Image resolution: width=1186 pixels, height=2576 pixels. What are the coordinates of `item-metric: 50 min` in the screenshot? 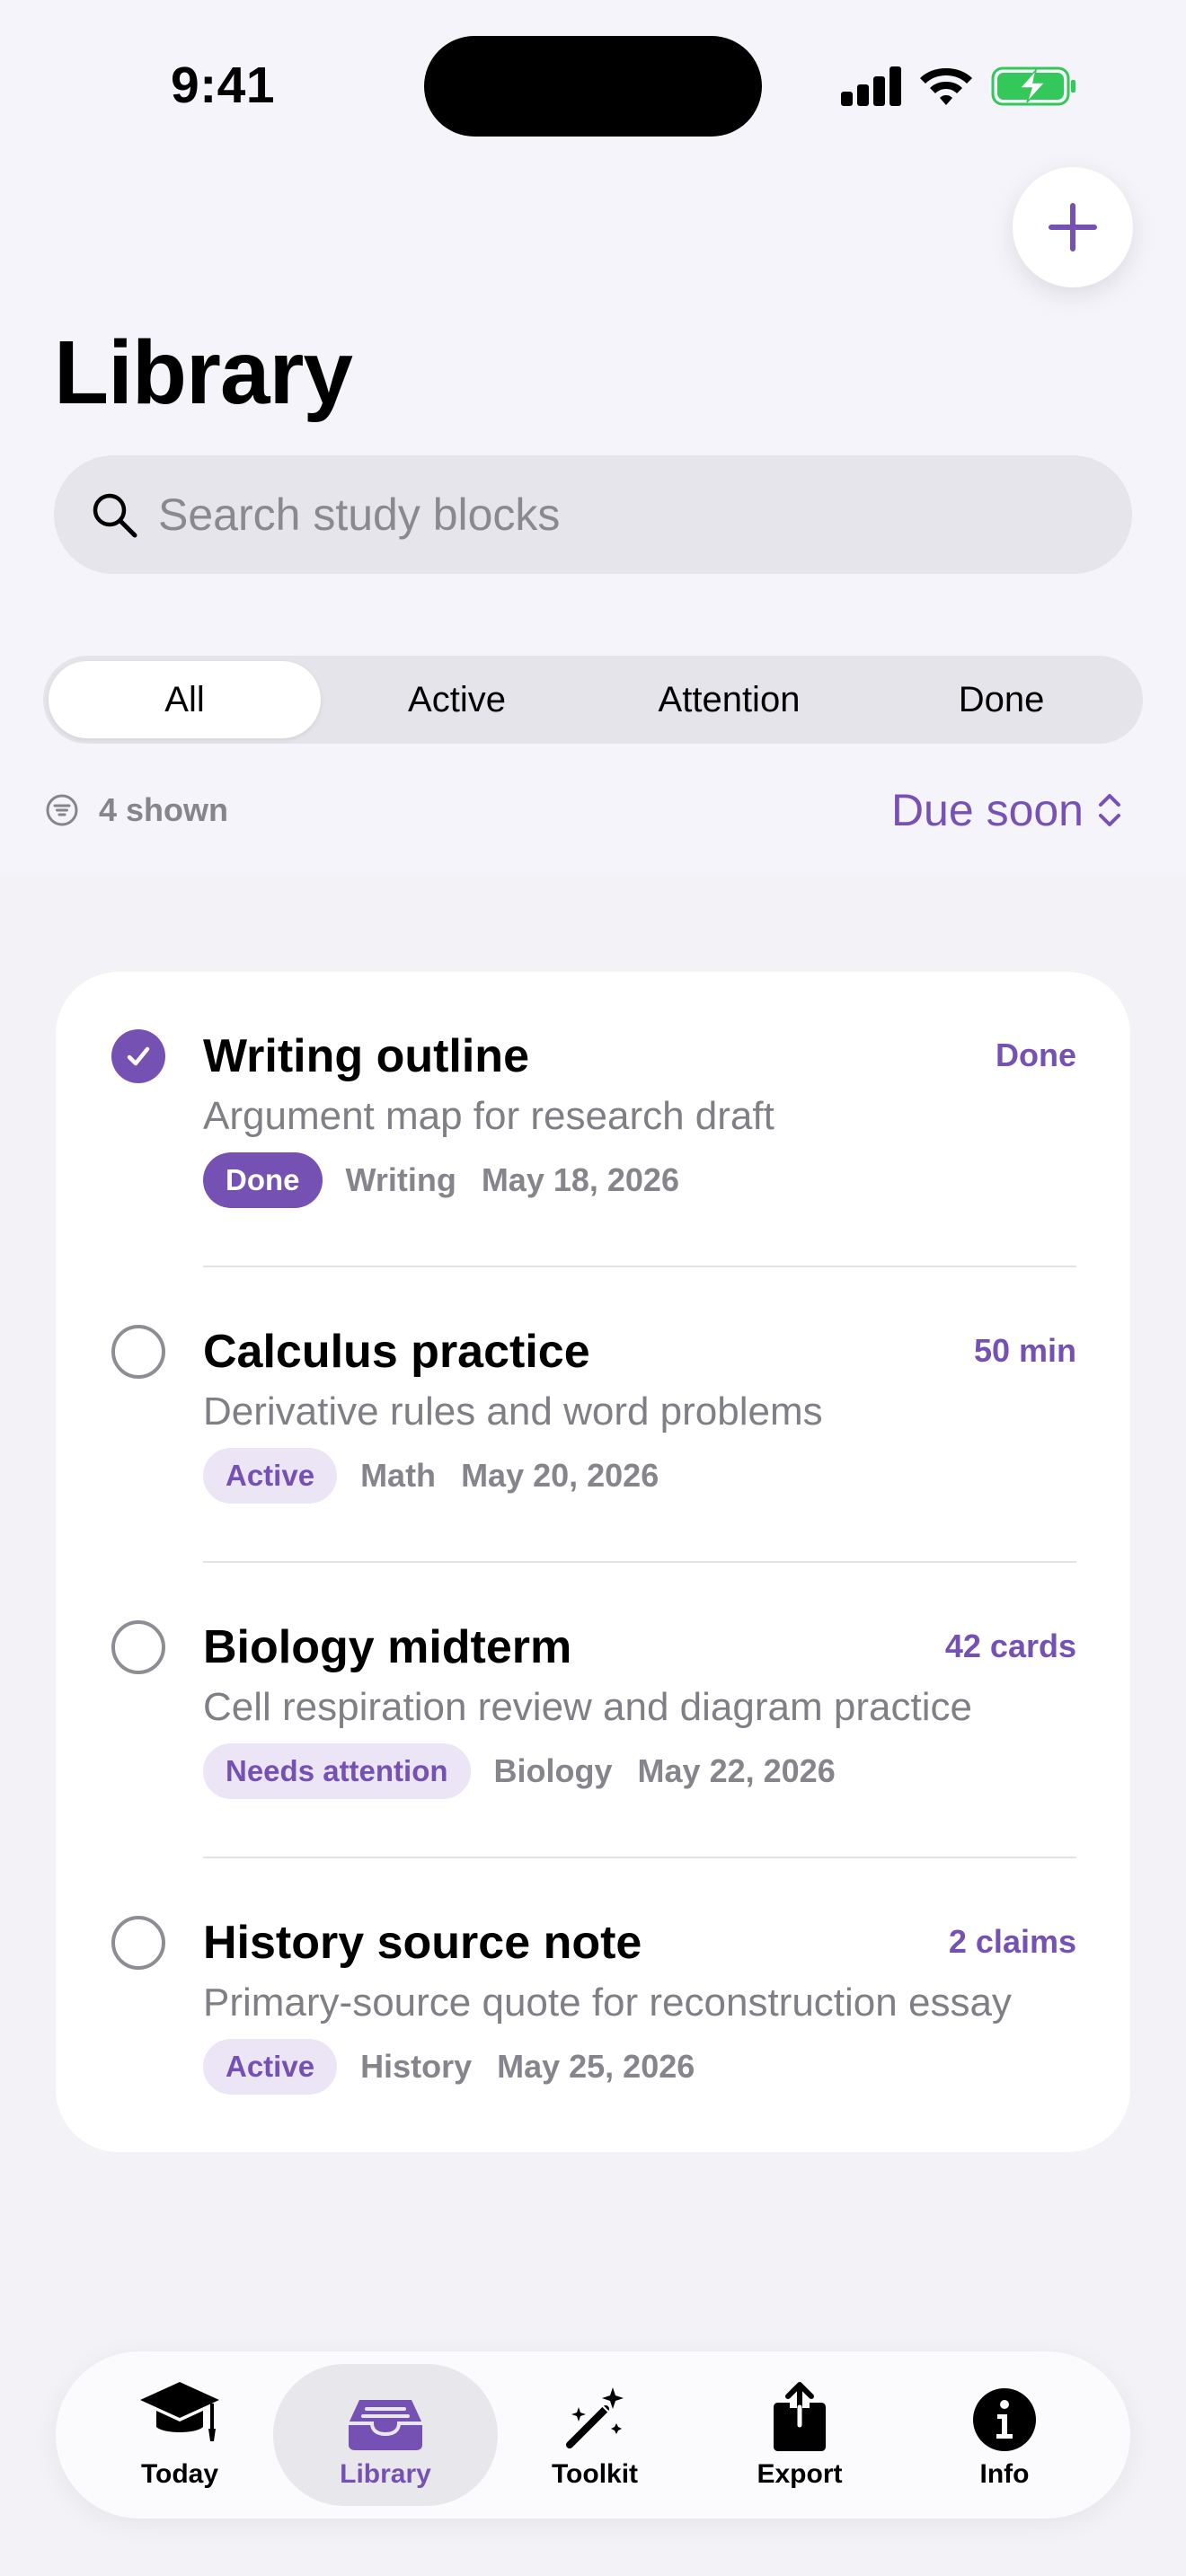 It's located at (1024, 1350).